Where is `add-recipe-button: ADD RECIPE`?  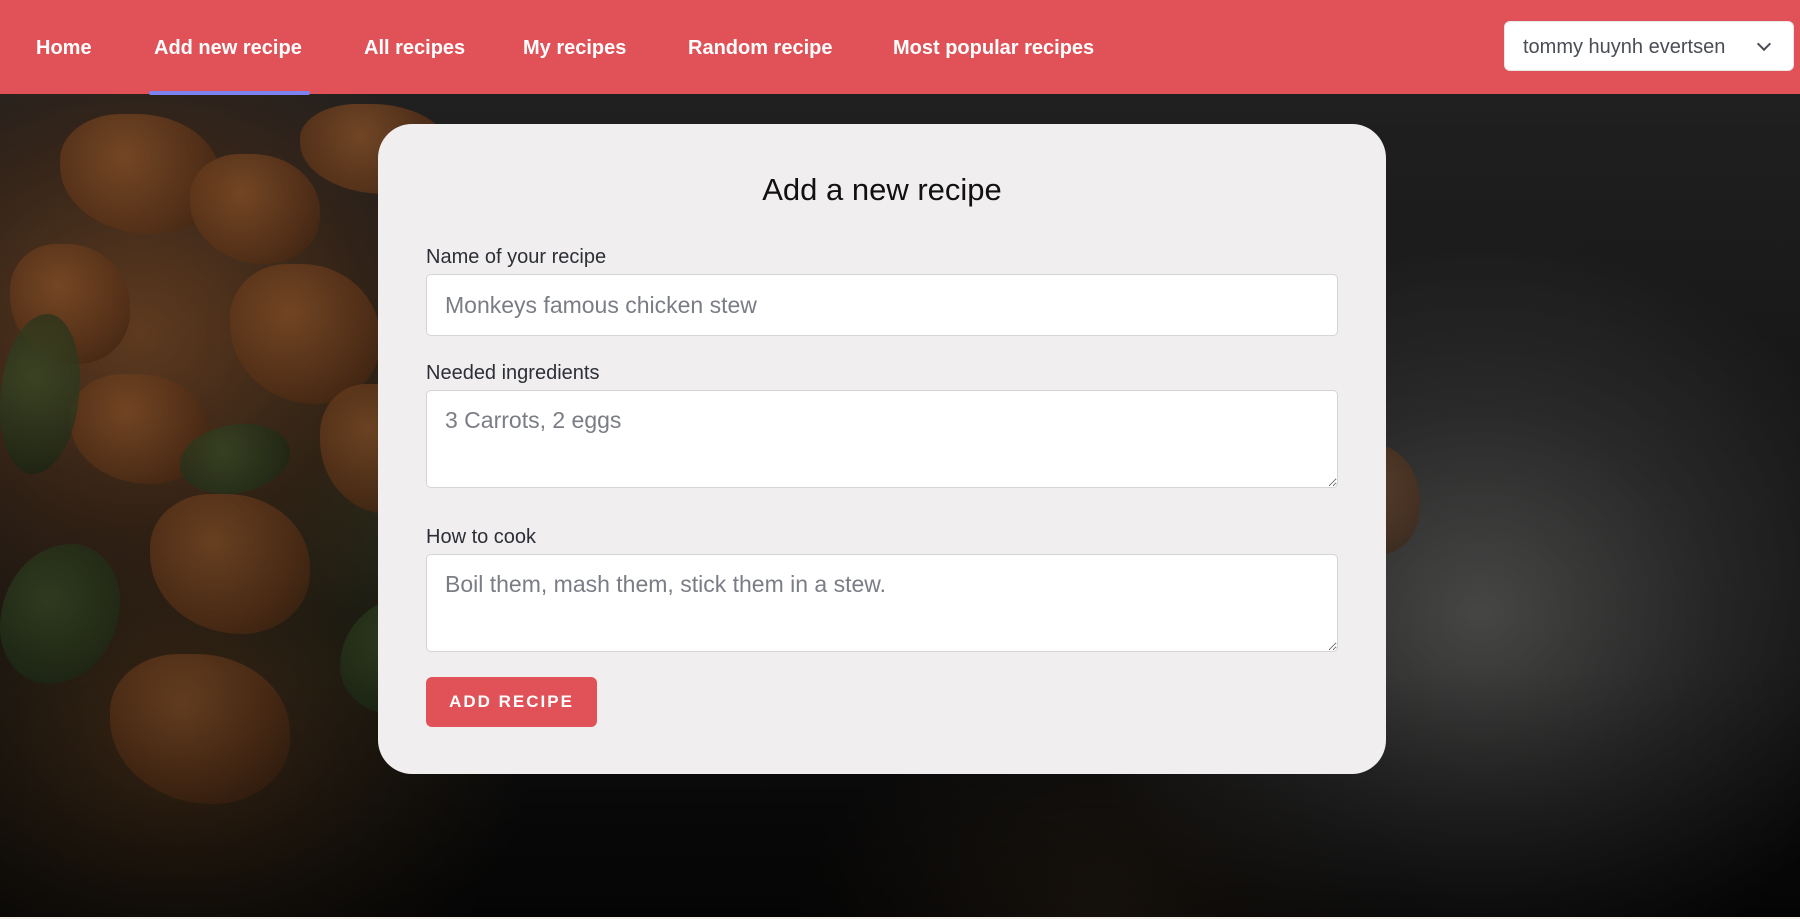
add-recipe-button: ADD RECIPE is located at coordinates (511, 702).